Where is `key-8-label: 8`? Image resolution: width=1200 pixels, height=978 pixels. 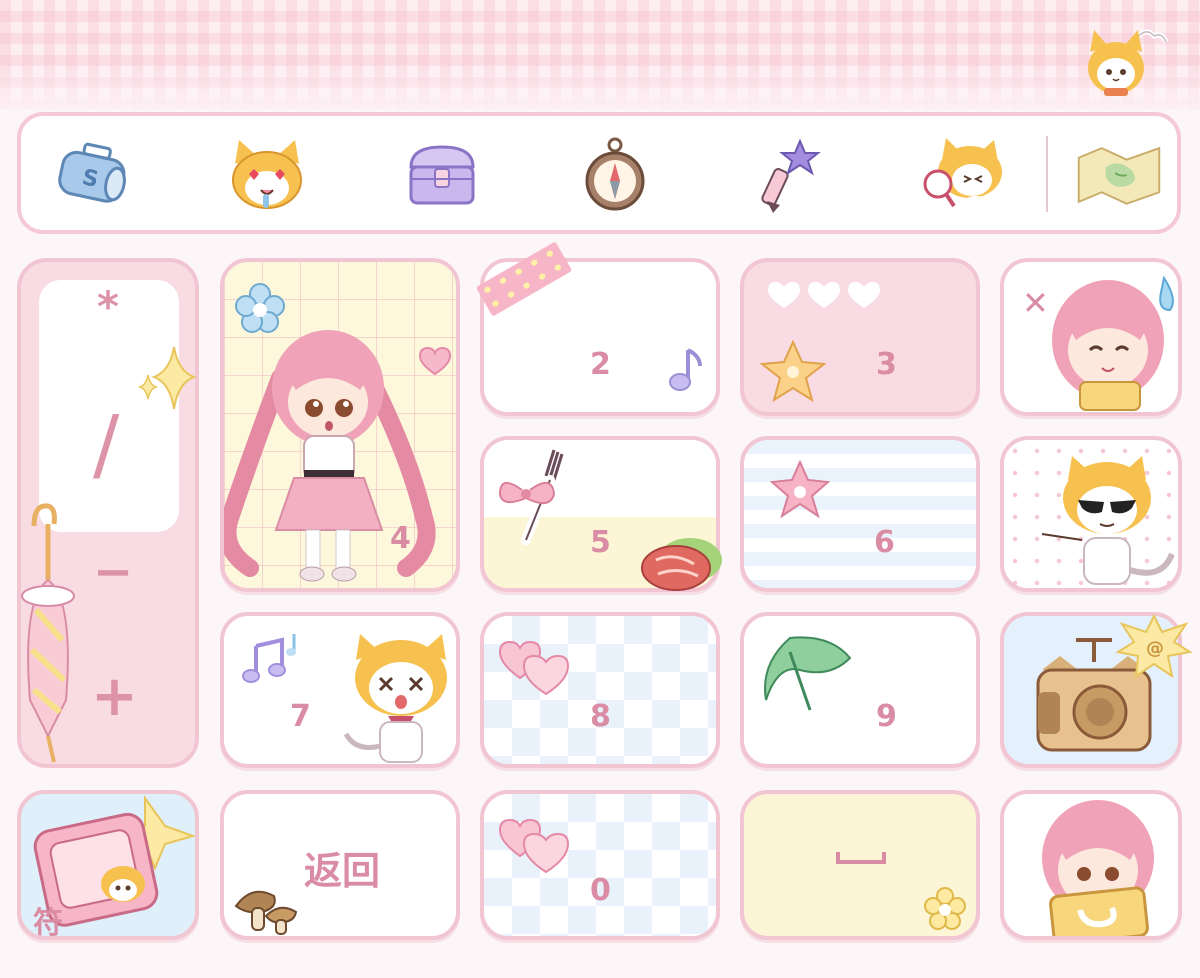
key-8-label: 8 is located at coordinates (600, 716).